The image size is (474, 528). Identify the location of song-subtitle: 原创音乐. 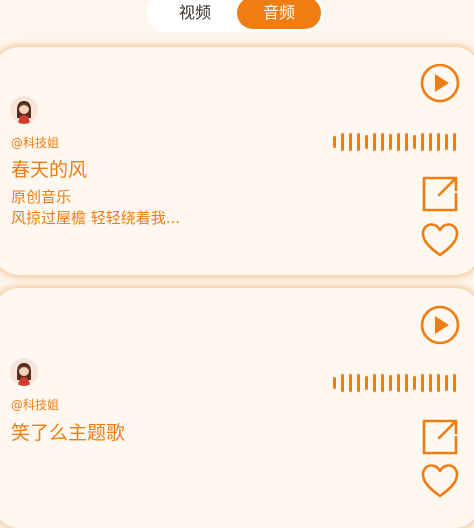
(41, 197).